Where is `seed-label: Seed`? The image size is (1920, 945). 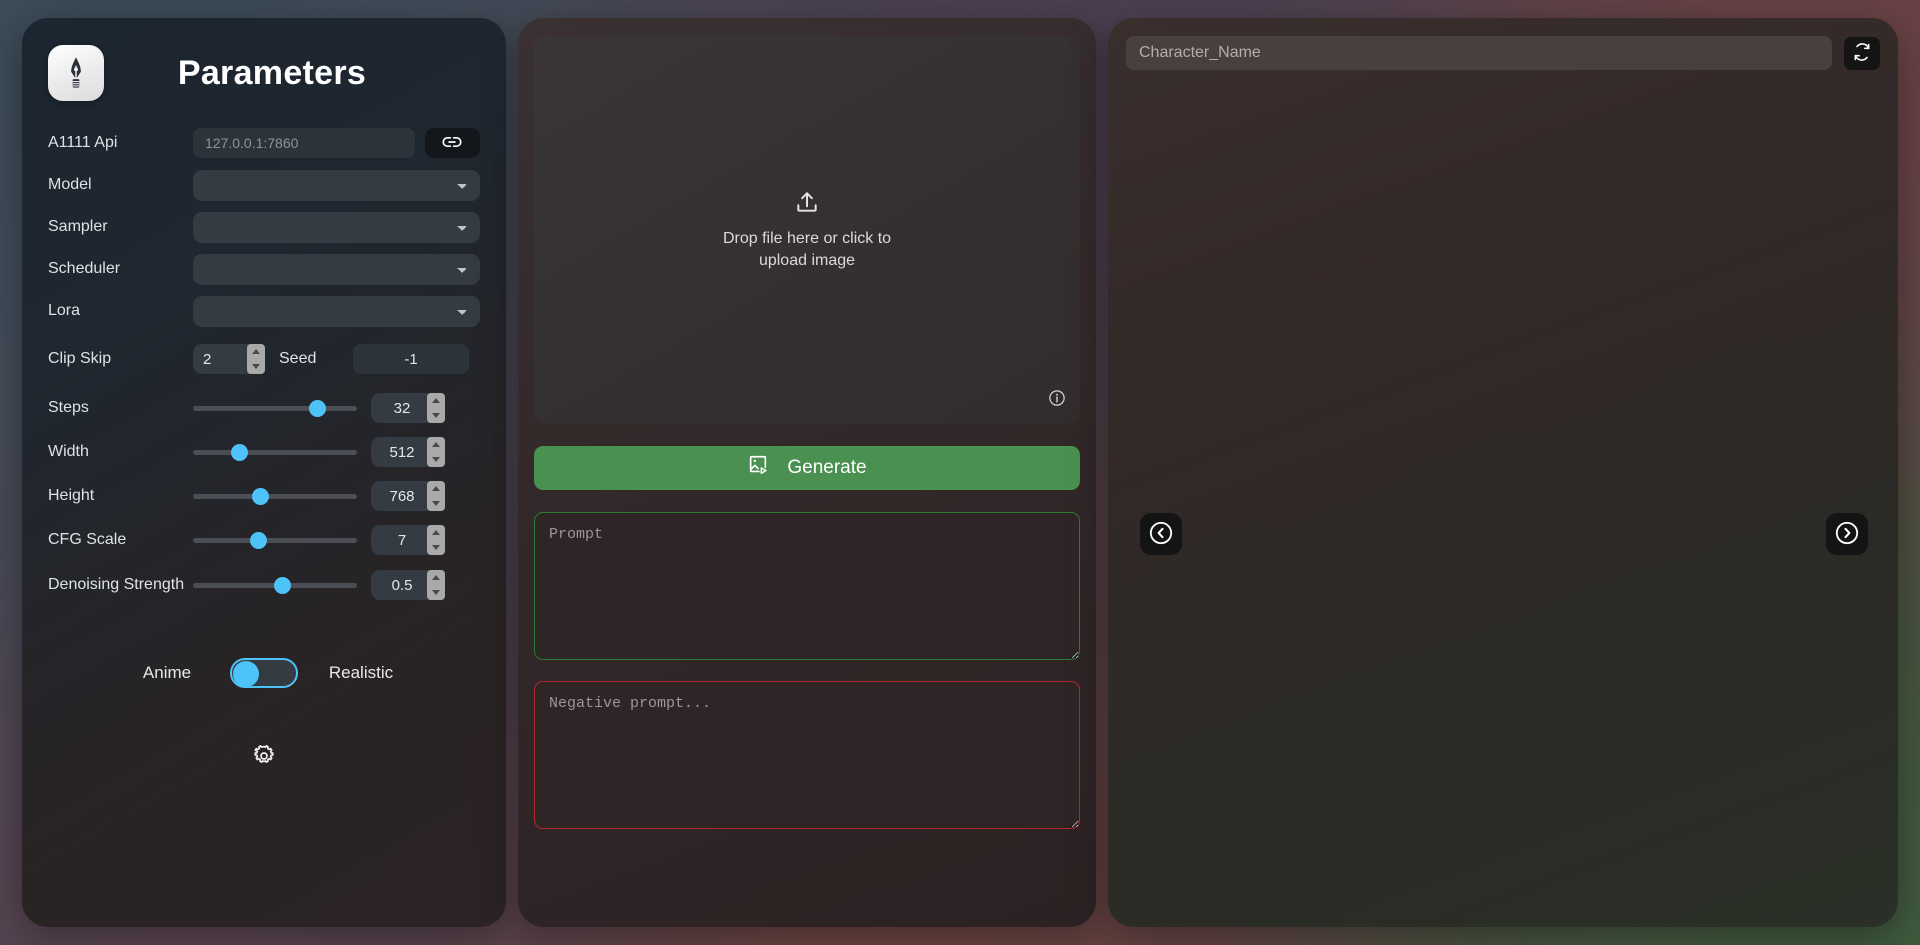
seed-label: Seed is located at coordinates (298, 358).